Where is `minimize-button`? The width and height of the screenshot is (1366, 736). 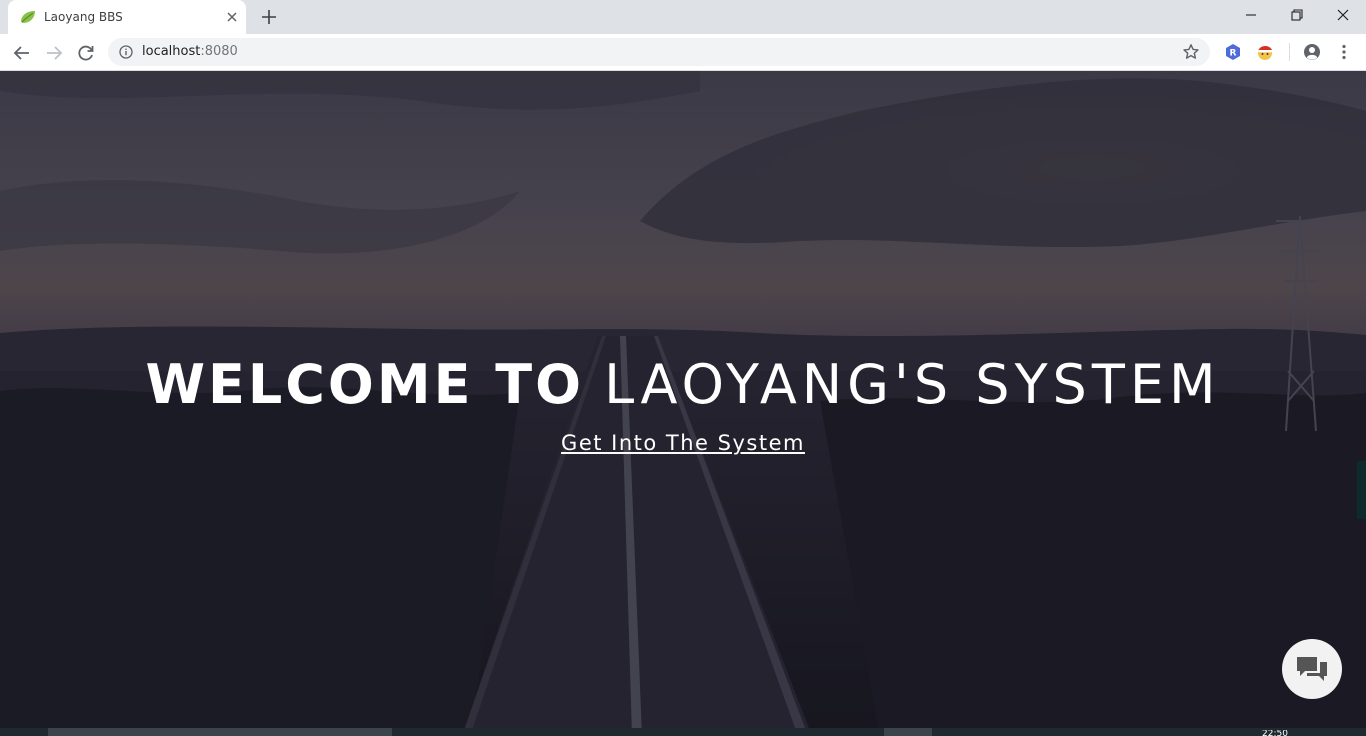
minimize-button is located at coordinates (1251, 15).